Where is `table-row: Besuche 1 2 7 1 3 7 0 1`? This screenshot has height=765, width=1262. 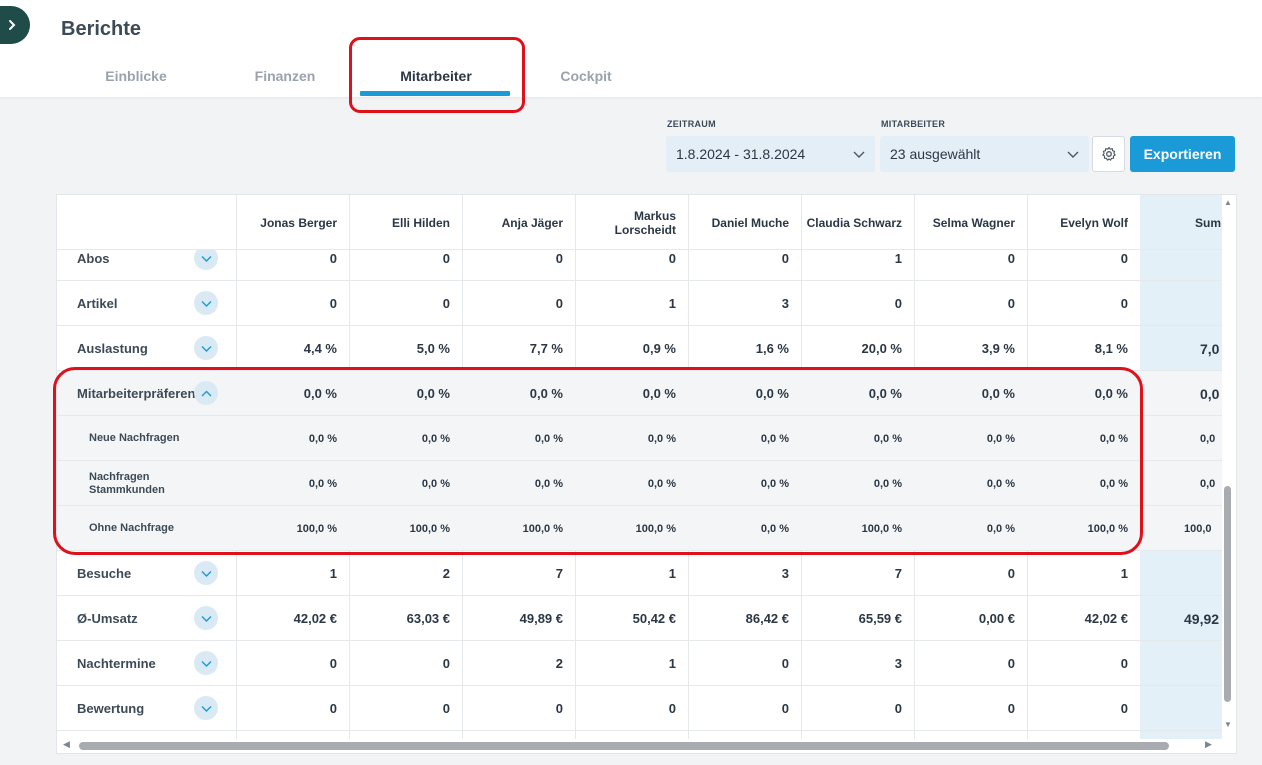 table-row: Besuche 1 2 7 1 3 7 0 1 is located at coordinates (639, 573).